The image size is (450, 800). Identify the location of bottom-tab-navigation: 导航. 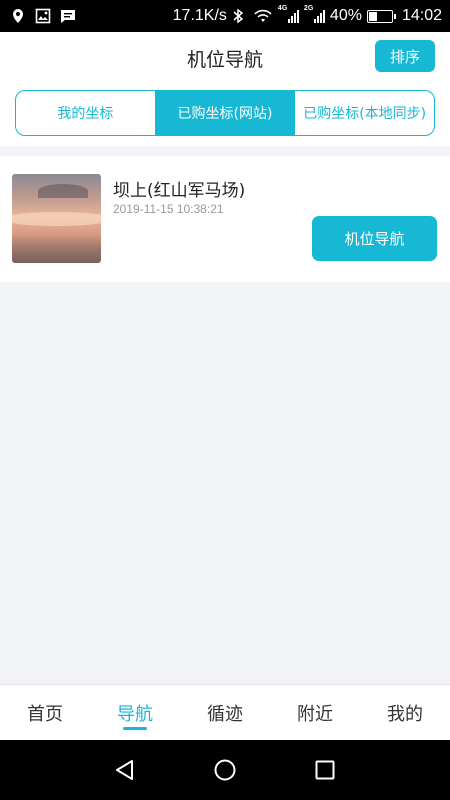
(135, 712).